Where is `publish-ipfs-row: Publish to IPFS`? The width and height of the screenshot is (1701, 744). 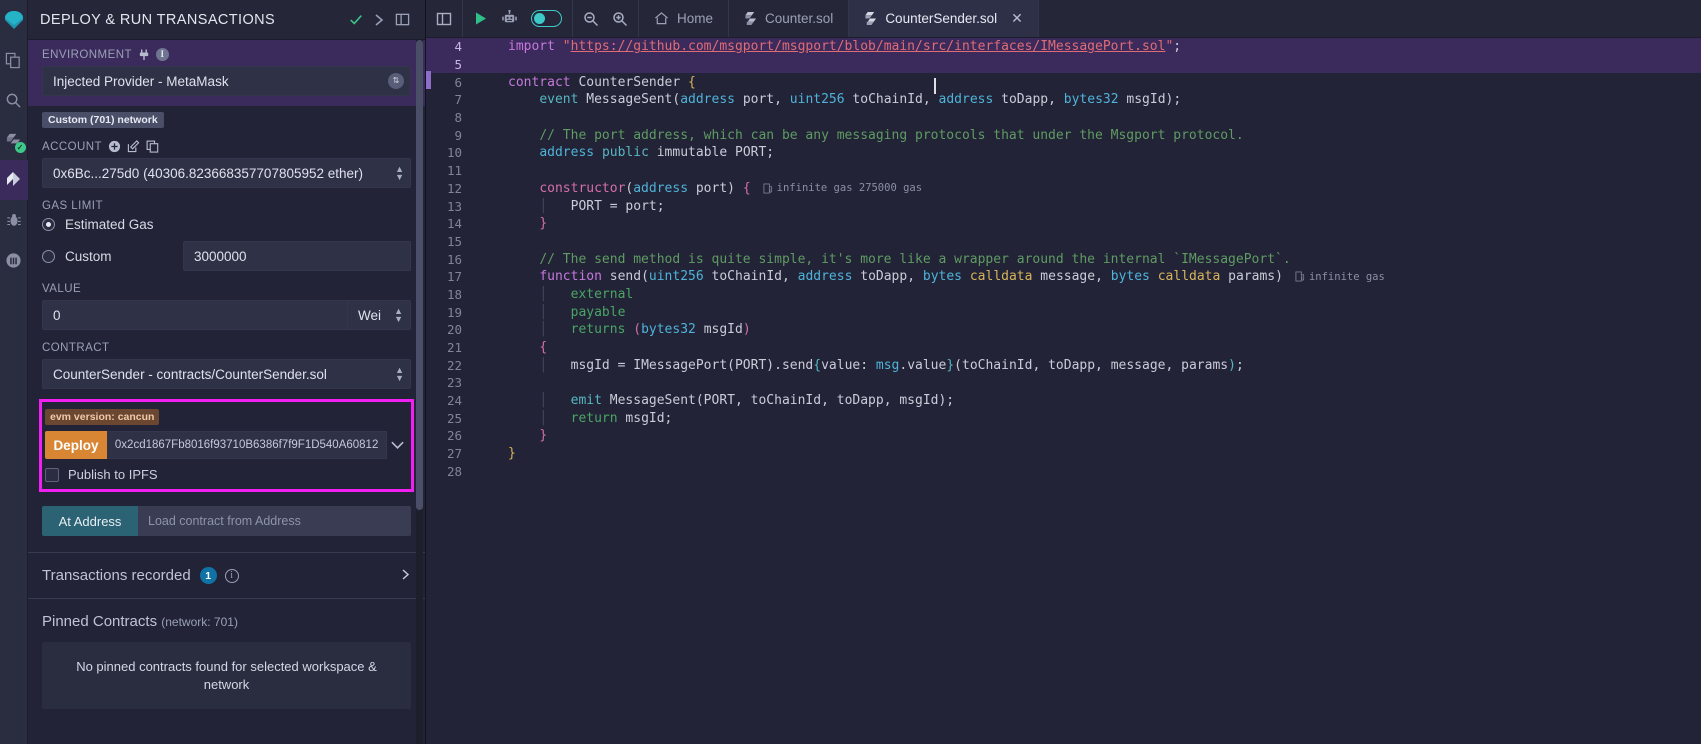 publish-ipfs-row: Publish to IPFS is located at coordinates (226, 474).